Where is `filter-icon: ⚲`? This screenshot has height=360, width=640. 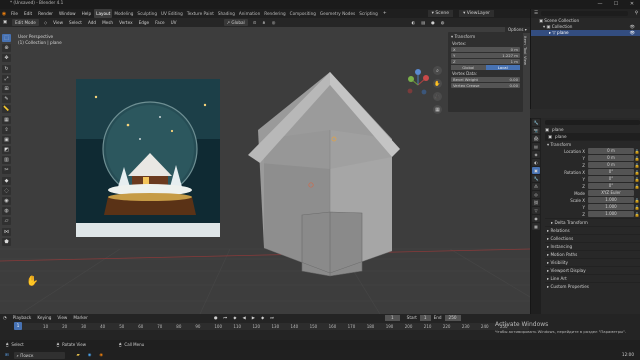 filter-icon: ⚲ is located at coordinates (636, 13).